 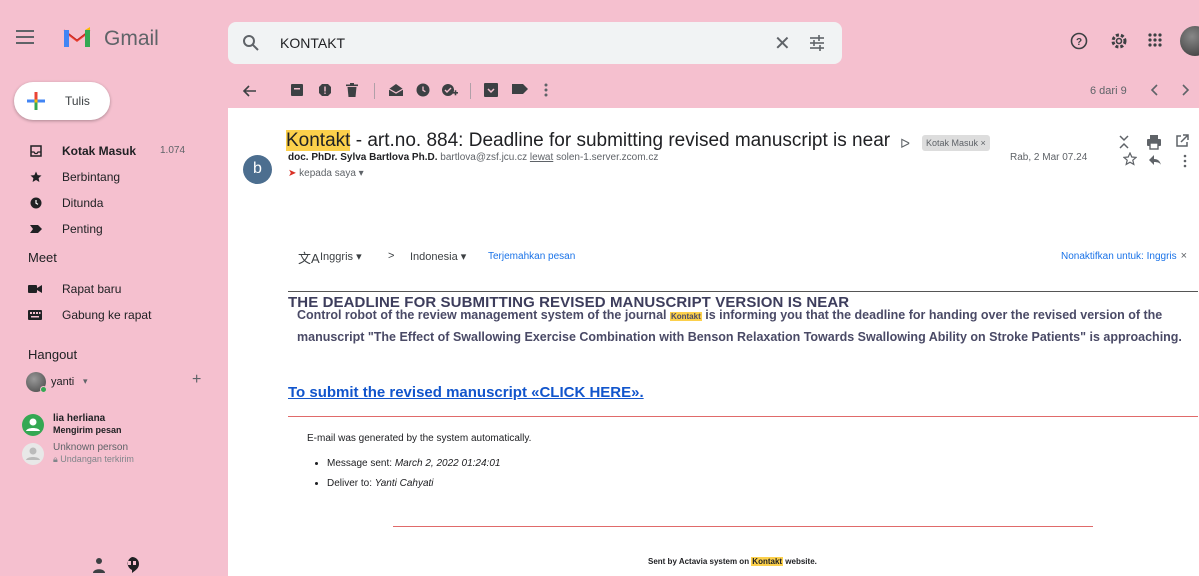 What do you see at coordinates (541, 157) in the screenshot?
I see `via-link: lewat` at bounding box center [541, 157].